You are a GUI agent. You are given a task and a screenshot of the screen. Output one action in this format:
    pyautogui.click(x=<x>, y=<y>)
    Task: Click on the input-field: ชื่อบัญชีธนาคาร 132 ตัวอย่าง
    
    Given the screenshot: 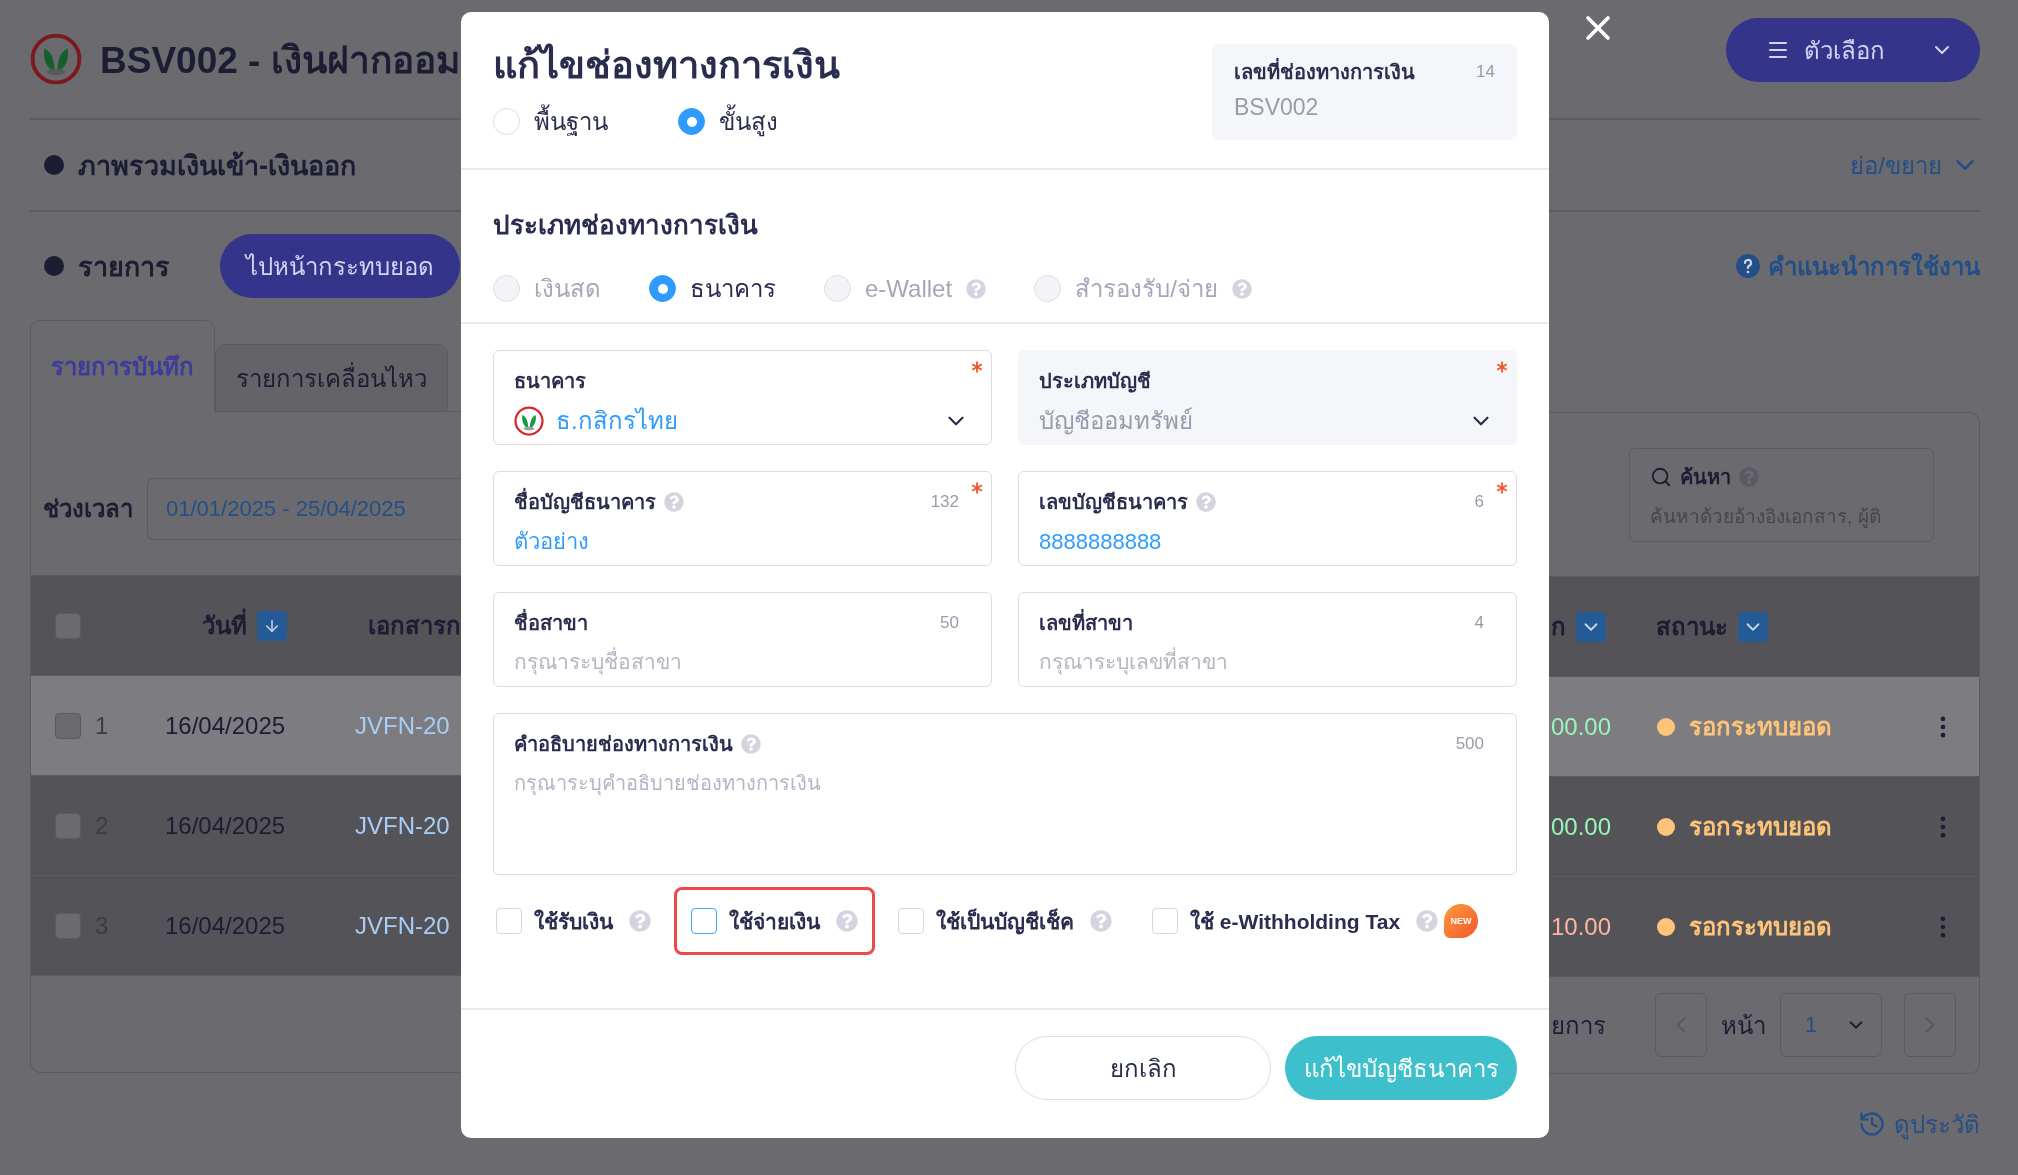 What is the action you would take?
    pyautogui.click(x=742, y=518)
    